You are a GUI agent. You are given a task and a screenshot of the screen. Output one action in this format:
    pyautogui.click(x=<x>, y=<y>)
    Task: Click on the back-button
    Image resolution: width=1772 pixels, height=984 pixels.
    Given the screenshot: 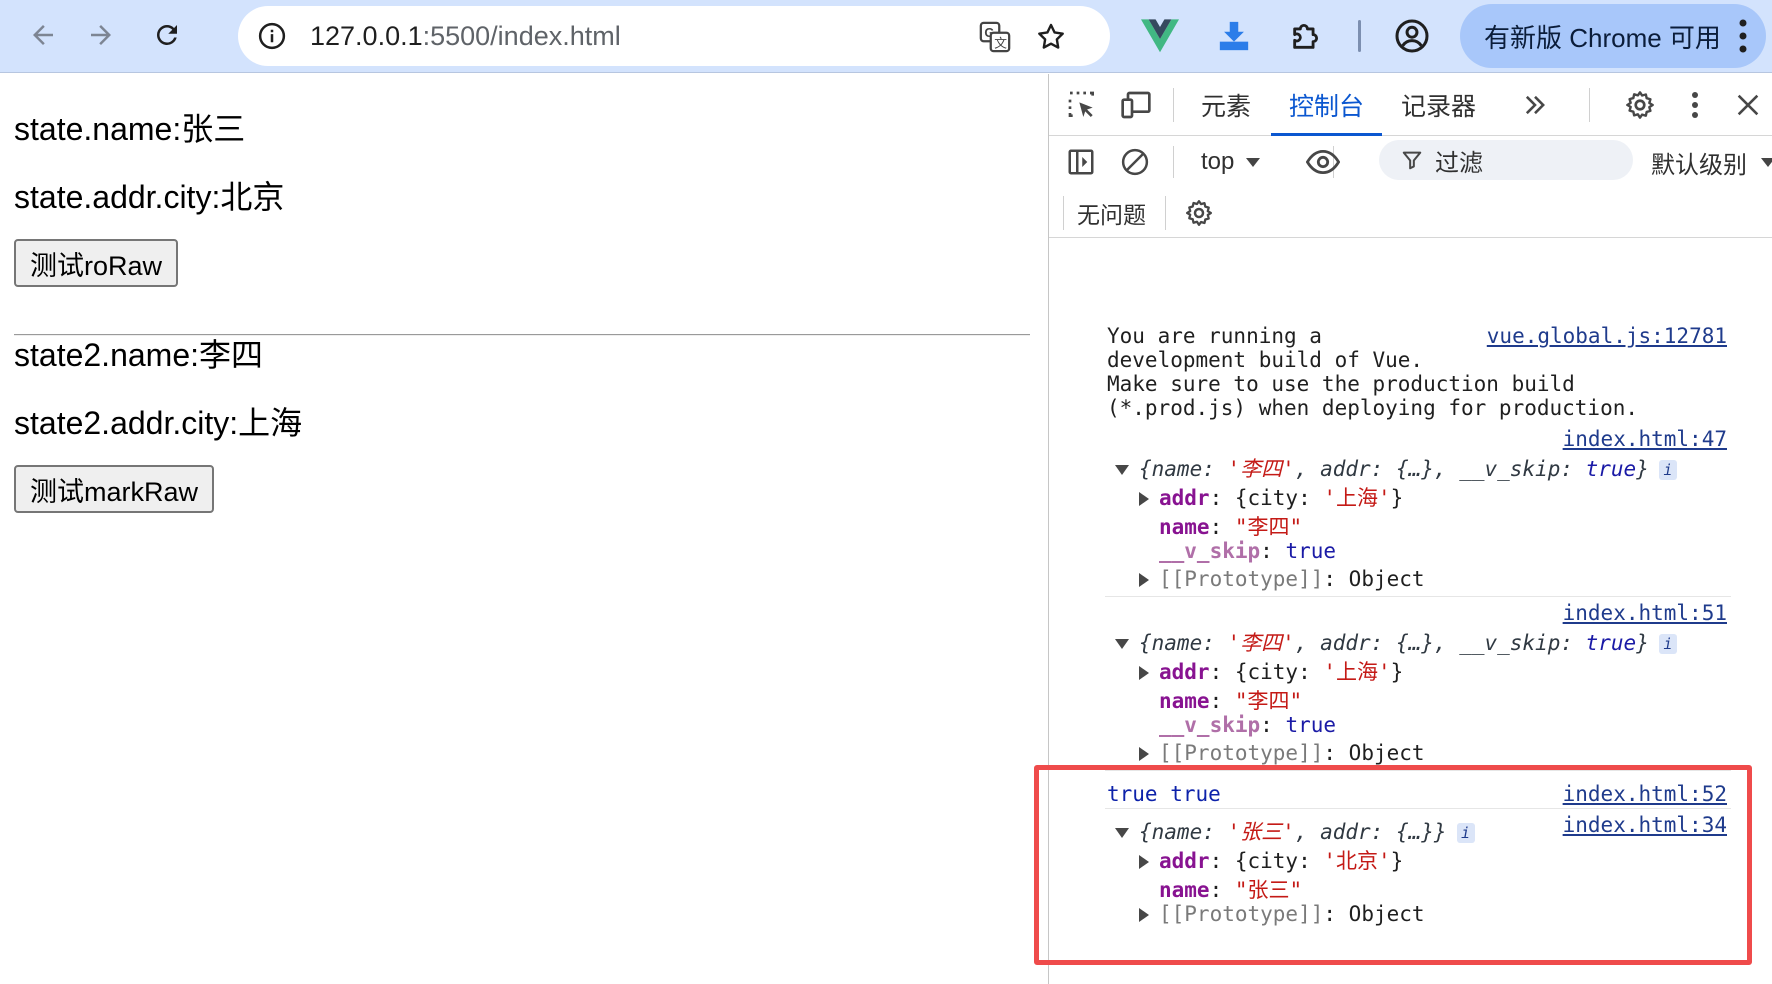 What is the action you would take?
    pyautogui.click(x=43, y=35)
    